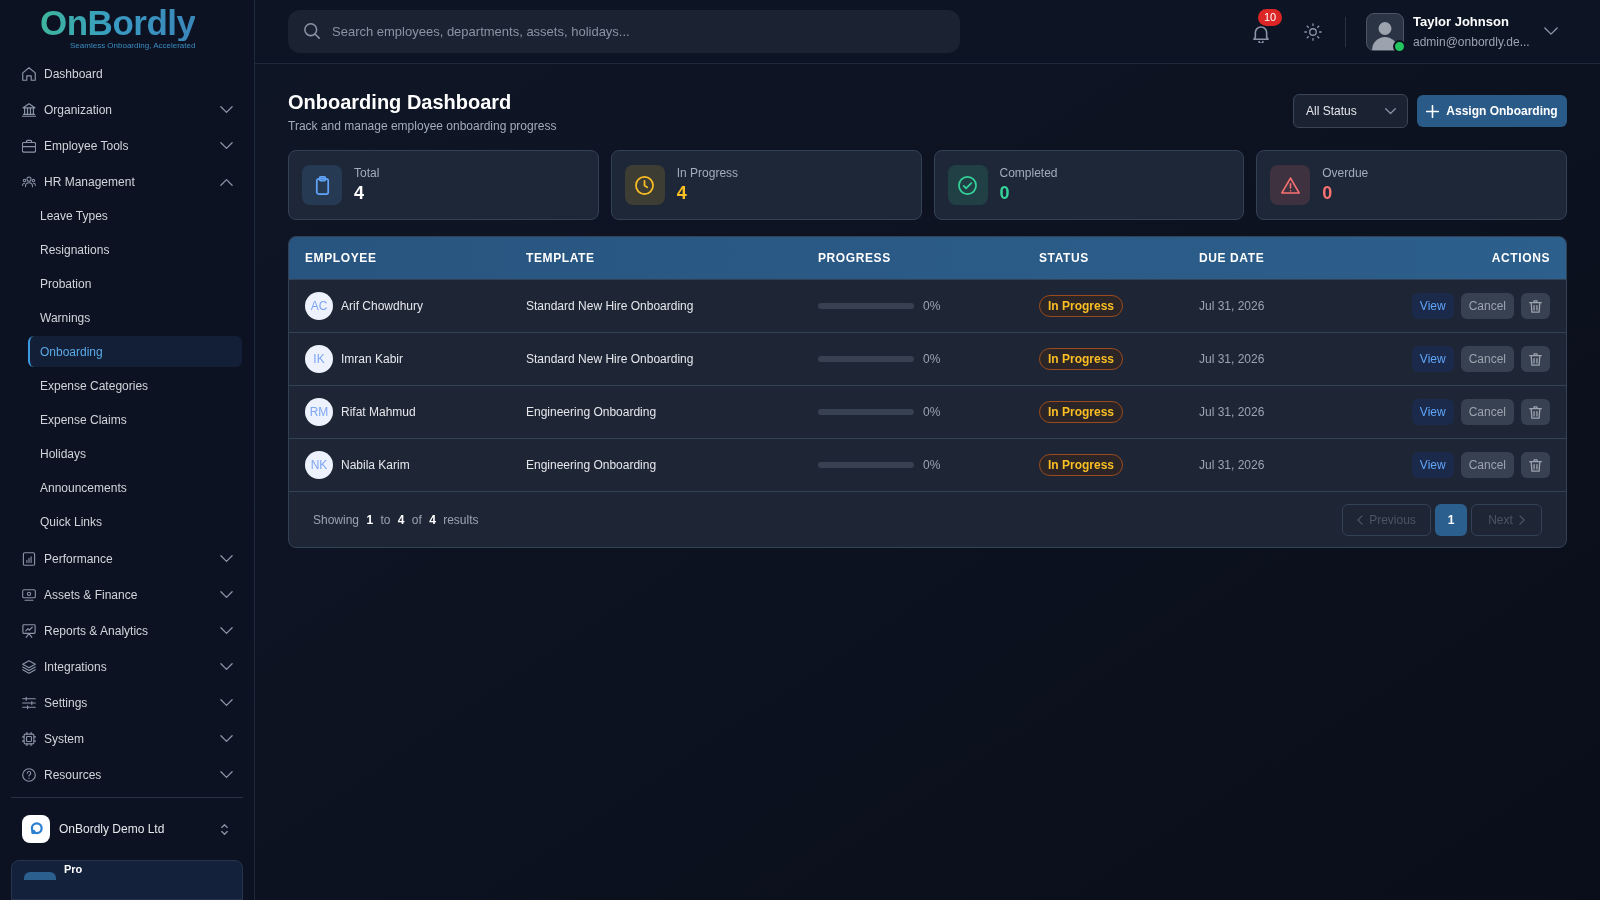 The image size is (1600, 900). Describe the element at coordinates (378, 412) in the screenshot. I see `employee-name: Rifat Mahmud` at that location.